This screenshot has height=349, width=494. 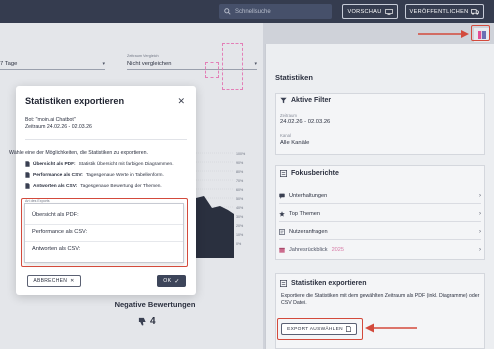 What do you see at coordinates (153, 321) in the screenshot?
I see `negative-ratings-count: 4` at bounding box center [153, 321].